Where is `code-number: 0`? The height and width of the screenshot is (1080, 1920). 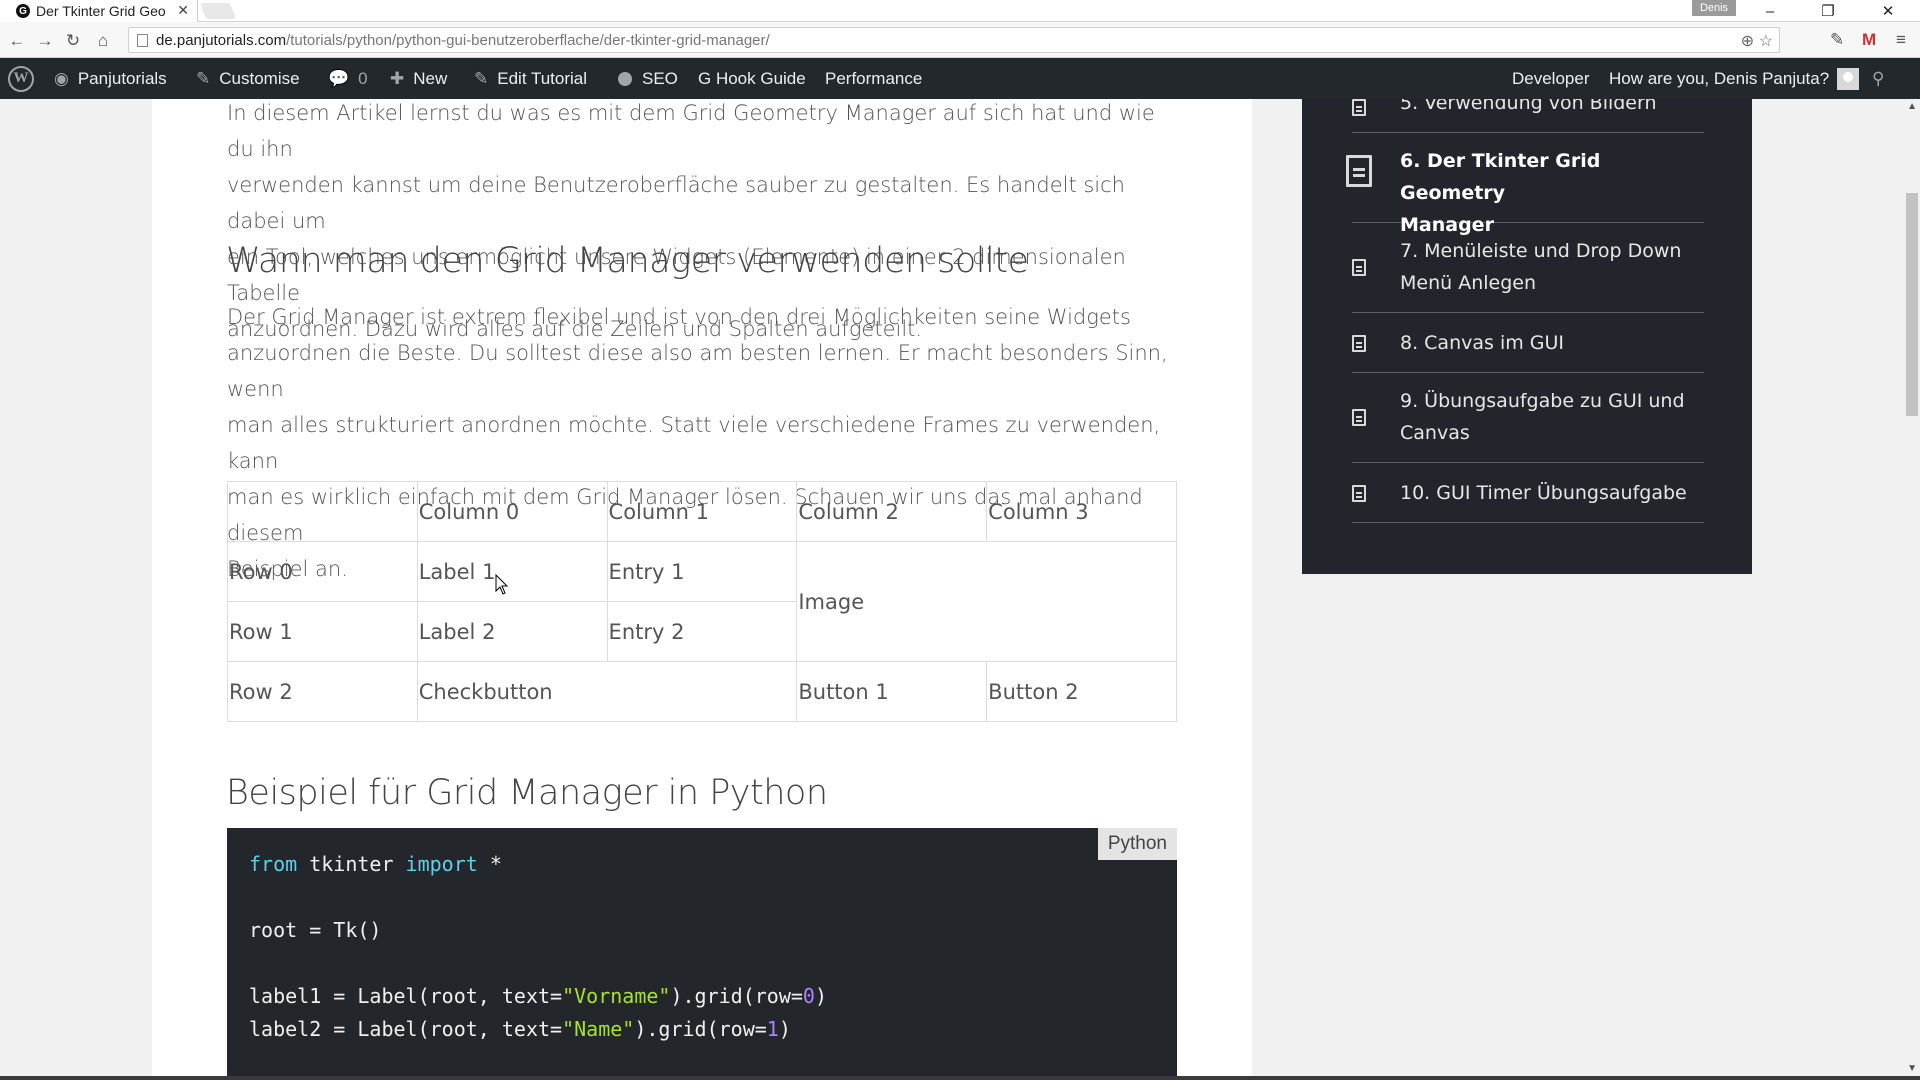
code-number: 0 is located at coordinates (808, 996).